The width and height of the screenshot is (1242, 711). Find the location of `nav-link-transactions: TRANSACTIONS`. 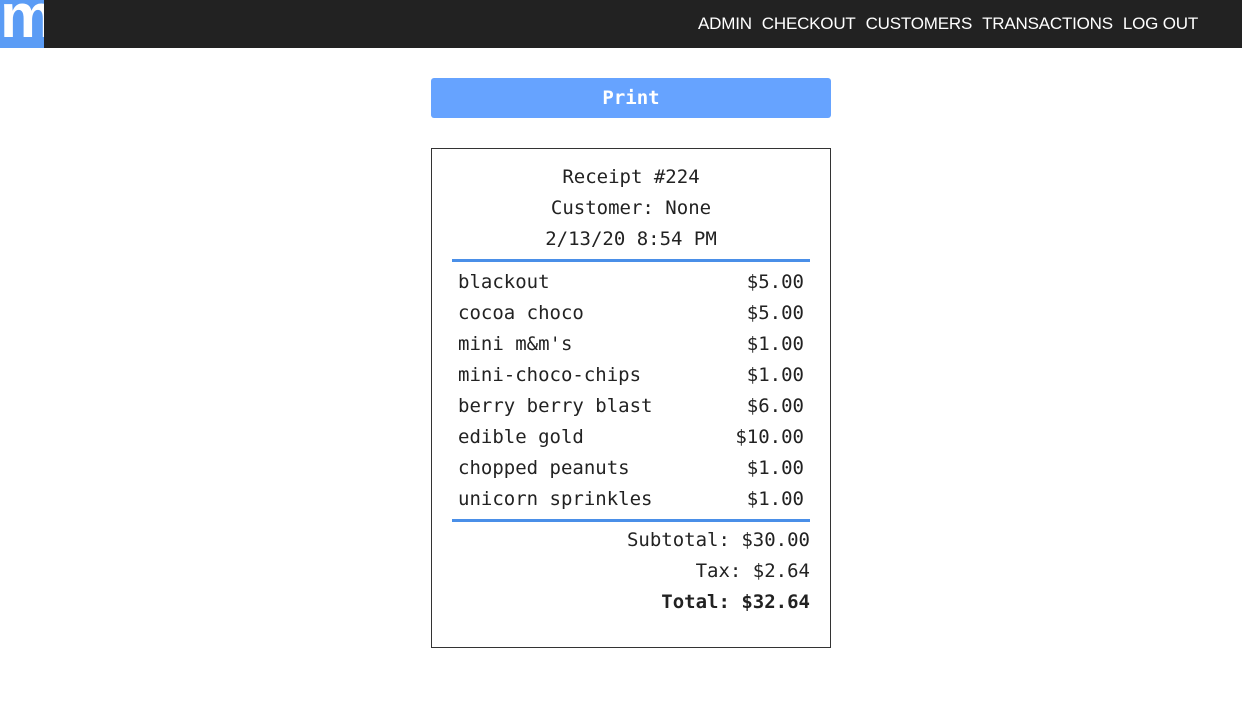

nav-link-transactions: TRANSACTIONS is located at coordinates (1047, 24).